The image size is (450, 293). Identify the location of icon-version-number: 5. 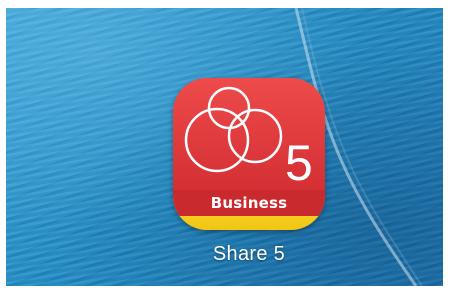
(299, 163).